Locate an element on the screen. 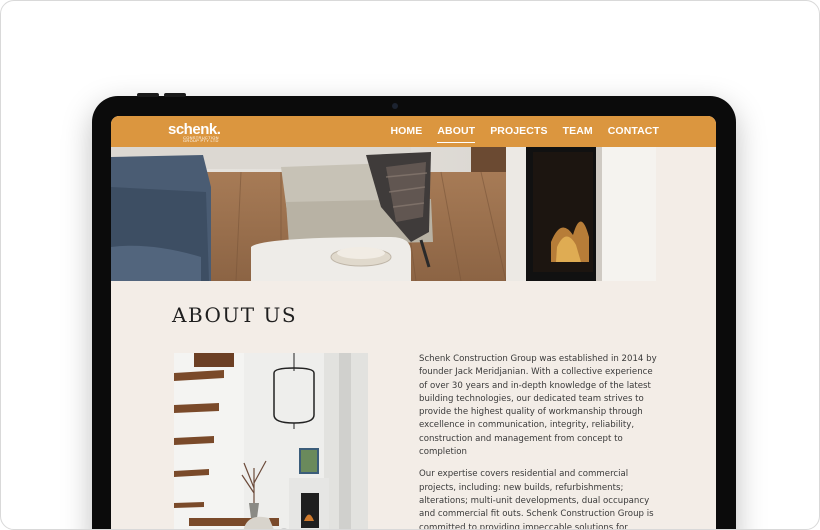  nav-item-about: ABOUT is located at coordinates (456, 134).